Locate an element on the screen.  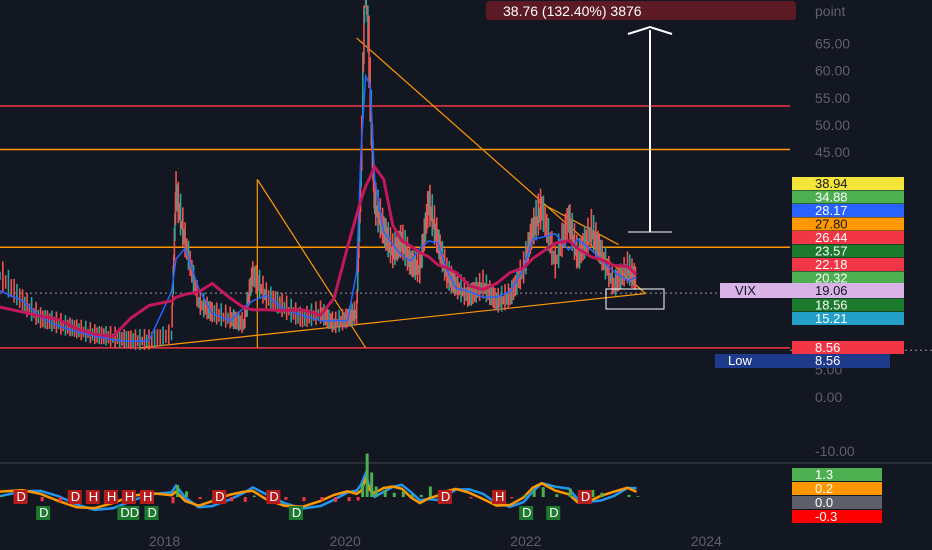
price-tag-value: 15.21 is located at coordinates (831, 318).